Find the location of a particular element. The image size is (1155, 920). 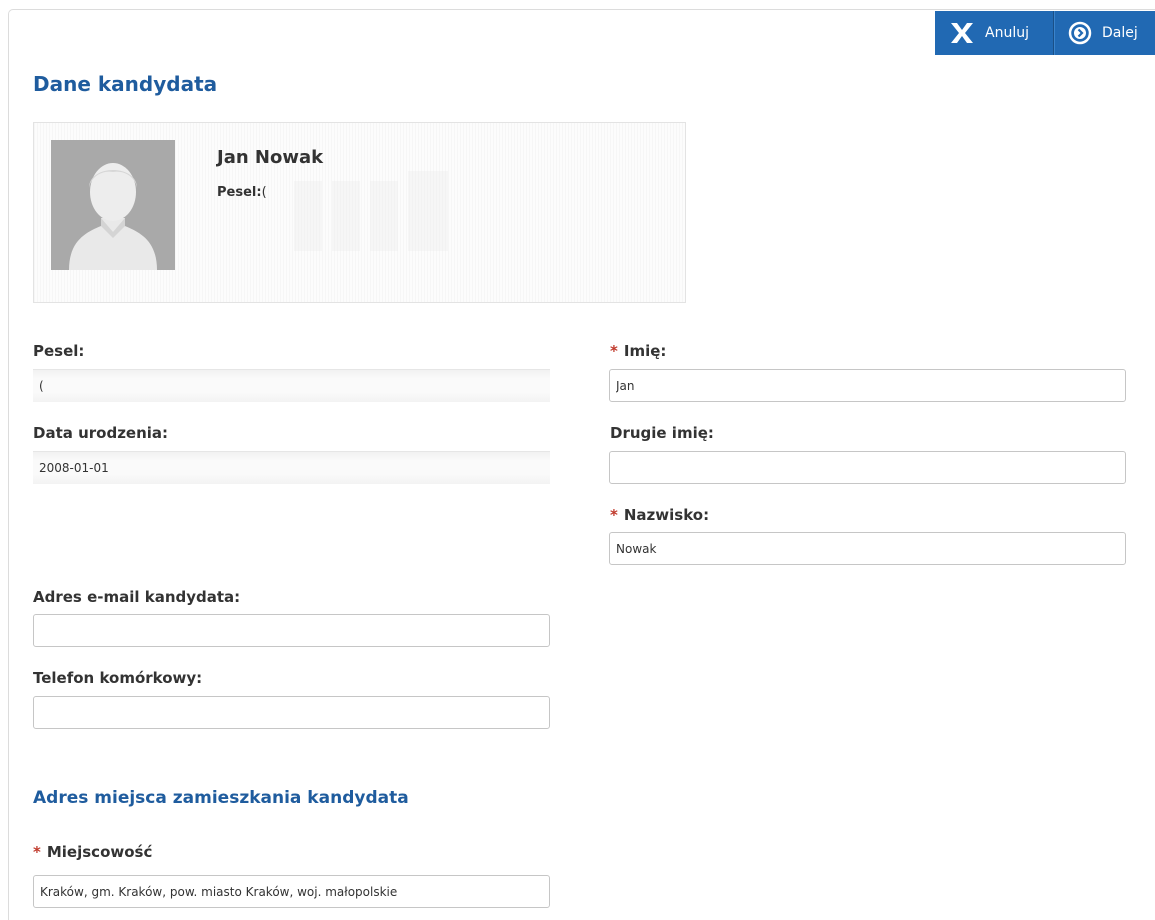

phone-label: Telefon komórkowy: is located at coordinates (118, 678).